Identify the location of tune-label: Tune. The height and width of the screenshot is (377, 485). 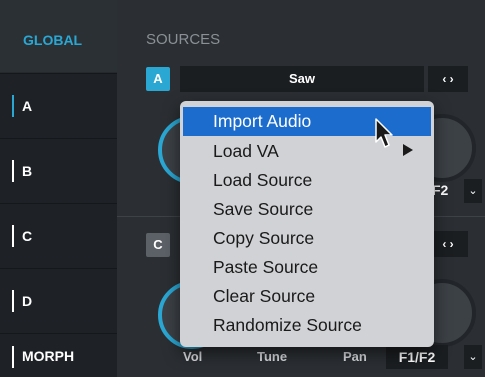
(272, 356).